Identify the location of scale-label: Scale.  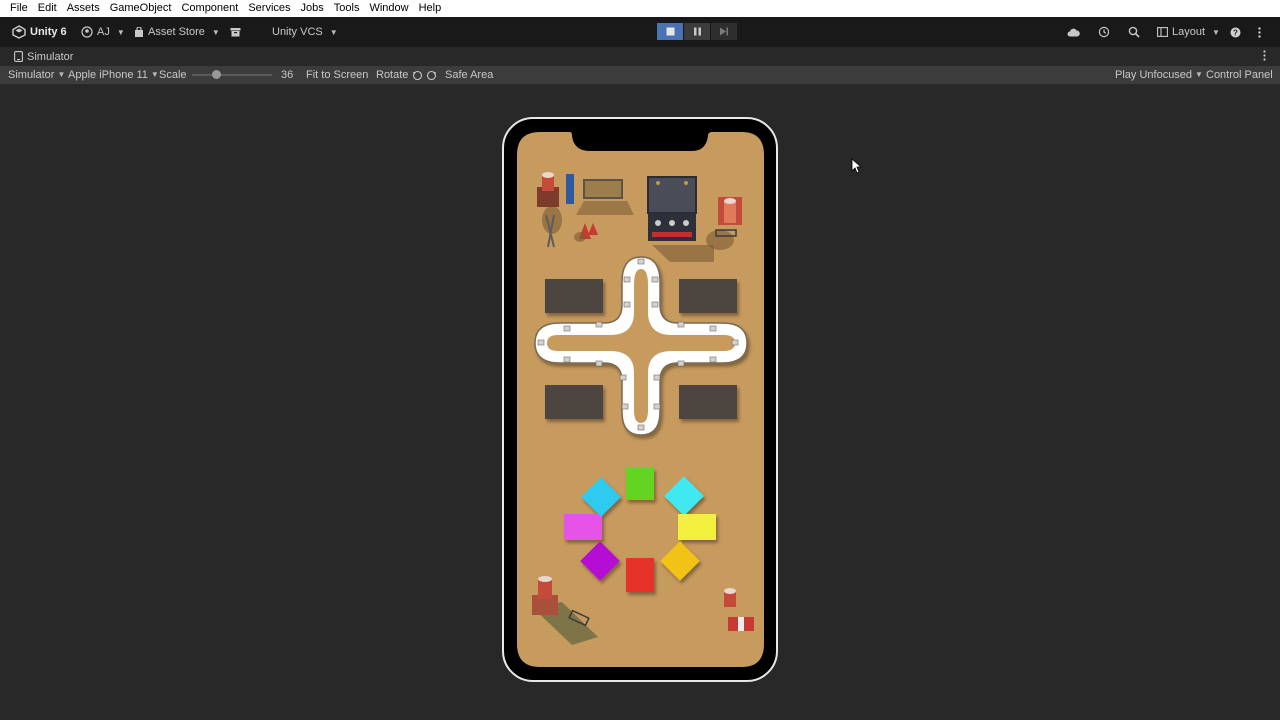
(173, 75).